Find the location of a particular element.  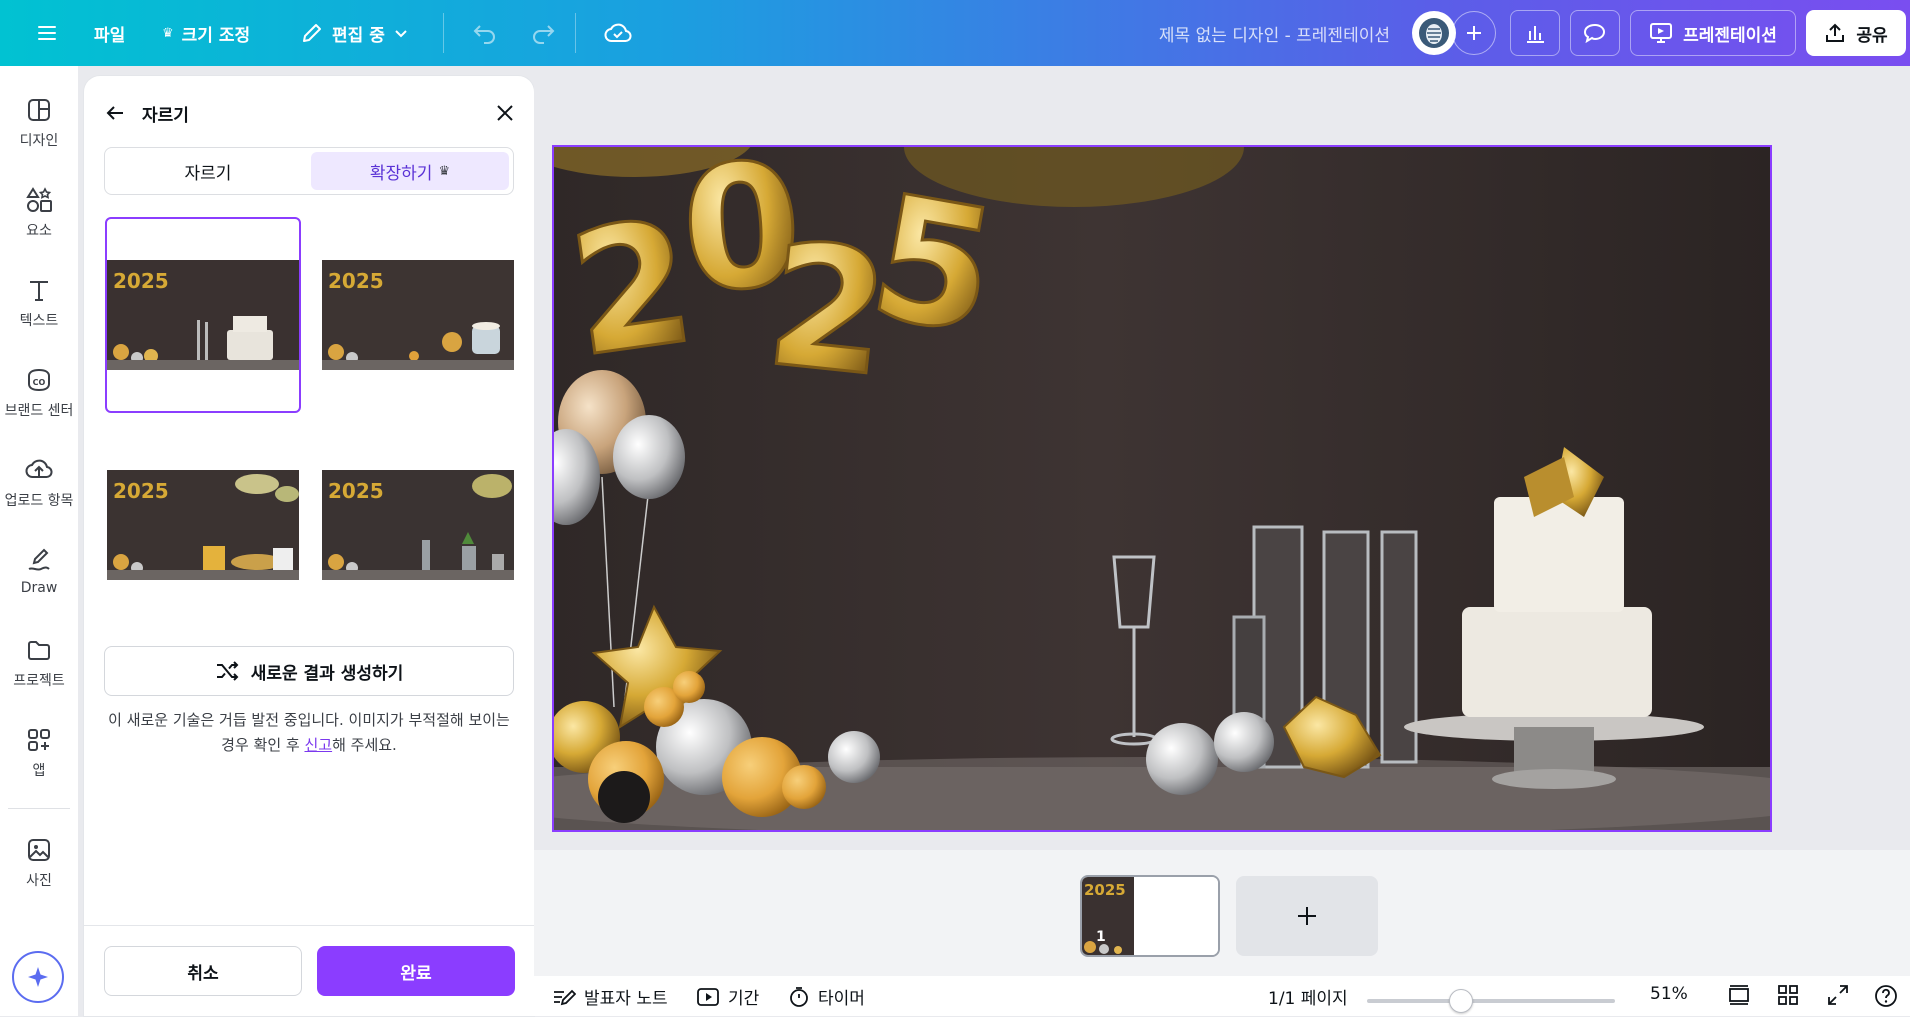

present-button: 프레젠테이션 is located at coordinates (1713, 33).